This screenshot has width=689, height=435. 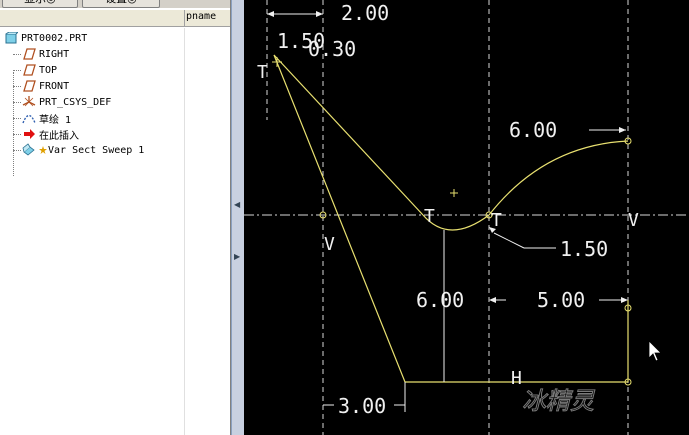 What do you see at coordinates (237, 204) in the screenshot?
I see `collapse-left-arrow-icon: ◀` at bounding box center [237, 204].